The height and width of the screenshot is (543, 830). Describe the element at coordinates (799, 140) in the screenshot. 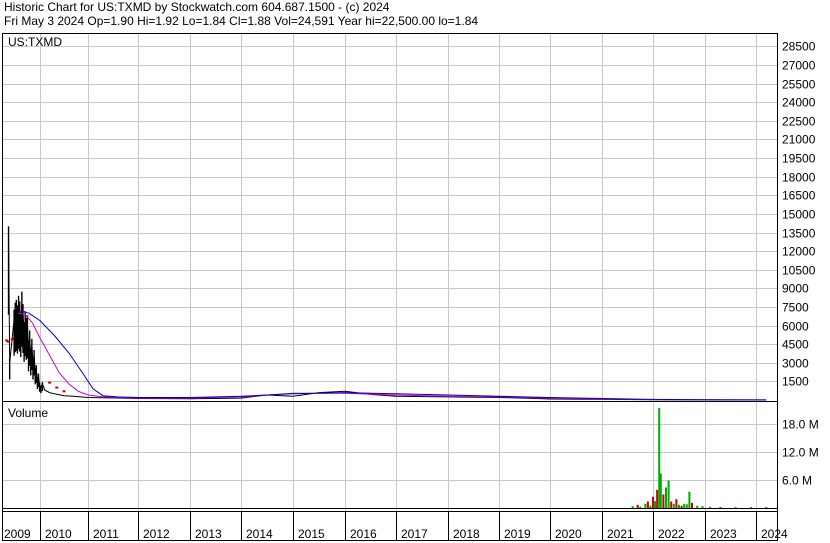

I see `price-tick-label: 21000` at that location.